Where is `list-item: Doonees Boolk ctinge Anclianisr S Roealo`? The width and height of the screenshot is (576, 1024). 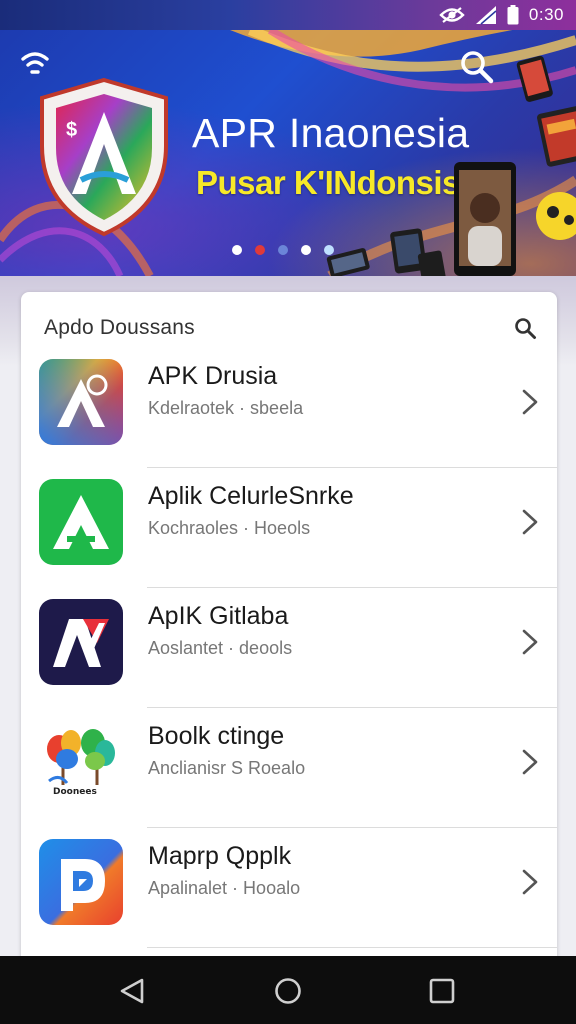
list-item: Doonees Boolk ctinge Anclianisr S Roealo is located at coordinates (289, 768).